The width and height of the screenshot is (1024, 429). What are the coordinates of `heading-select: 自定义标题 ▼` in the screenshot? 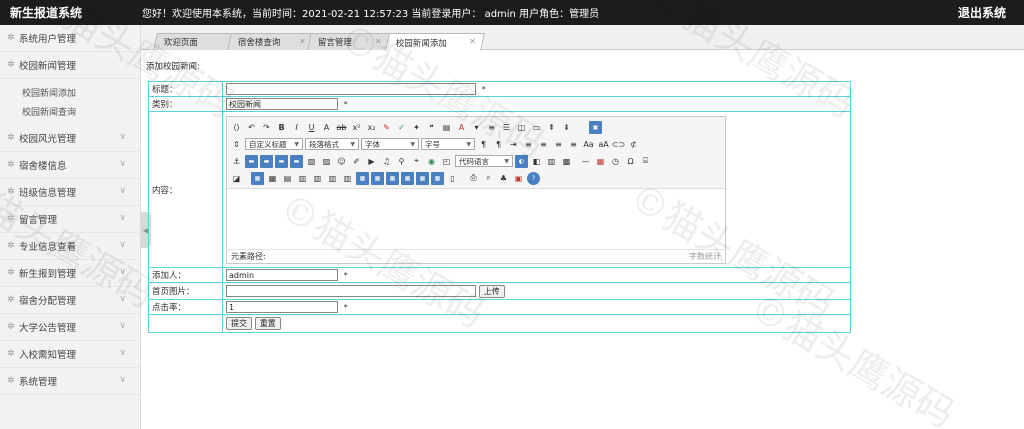 It's located at (274, 144).